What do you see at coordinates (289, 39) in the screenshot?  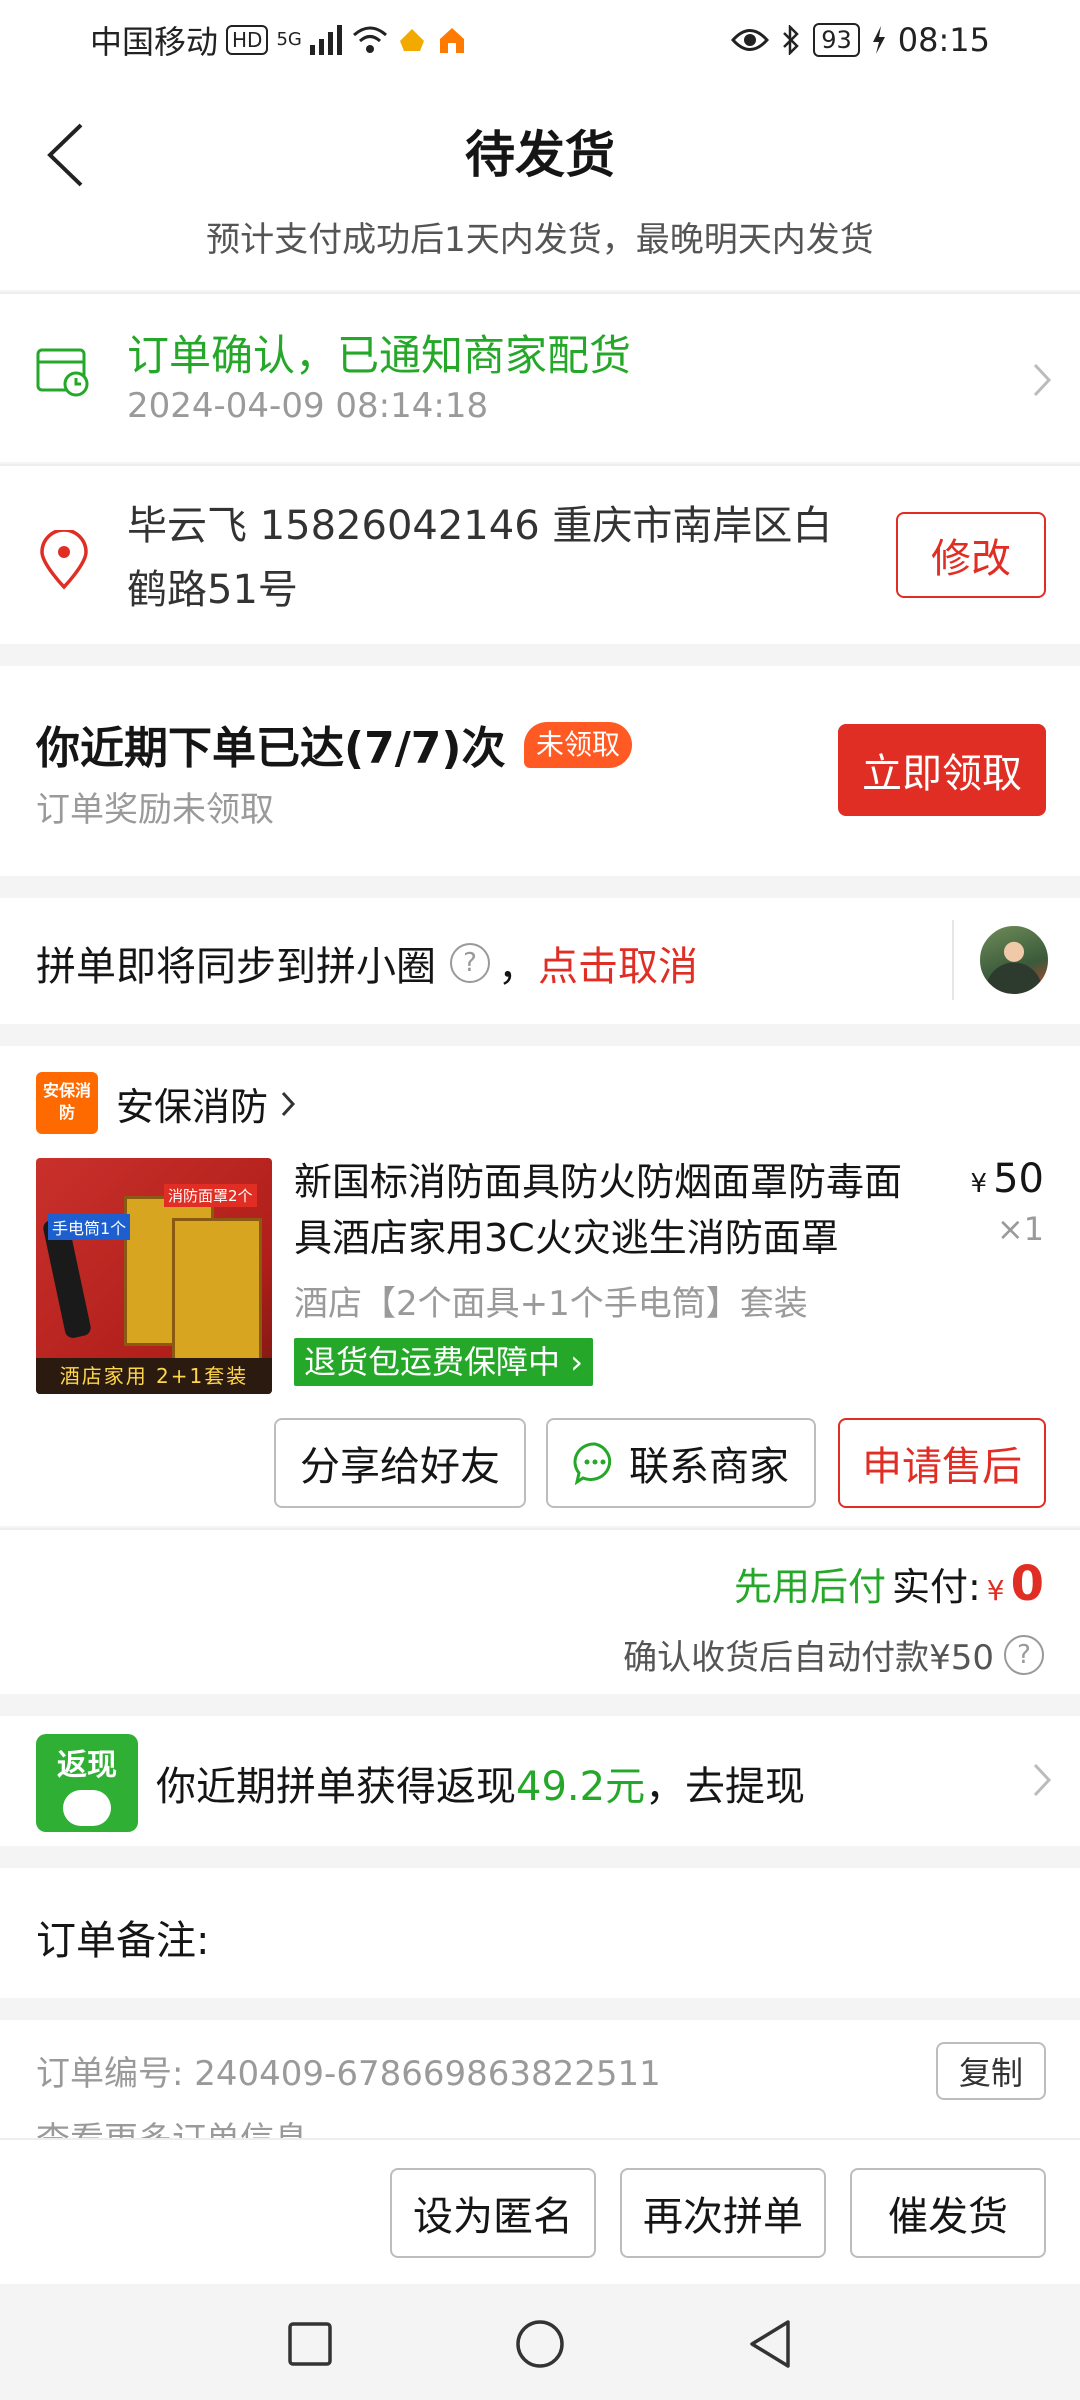 I see `network-label: 5G` at bounding box center [289, 39].